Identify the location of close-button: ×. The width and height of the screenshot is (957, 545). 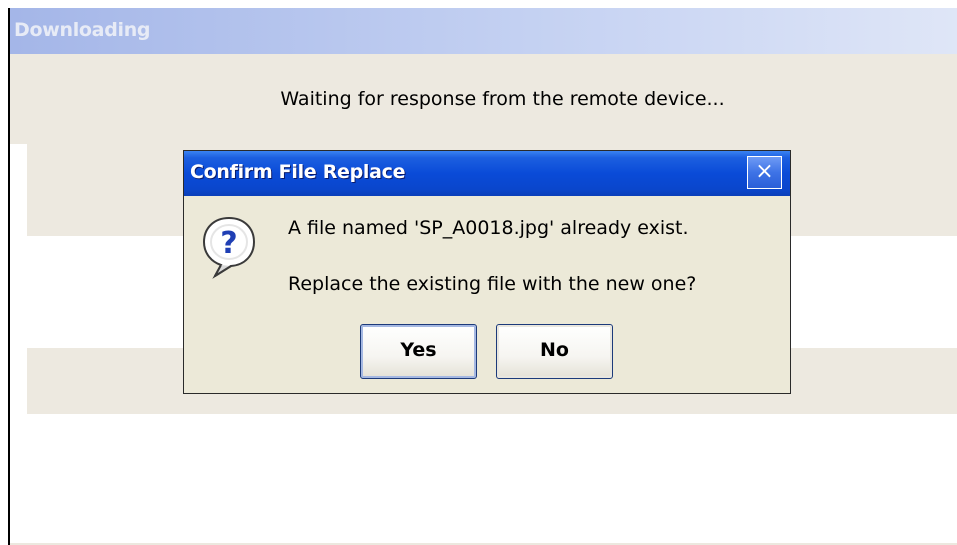
(764, 172).